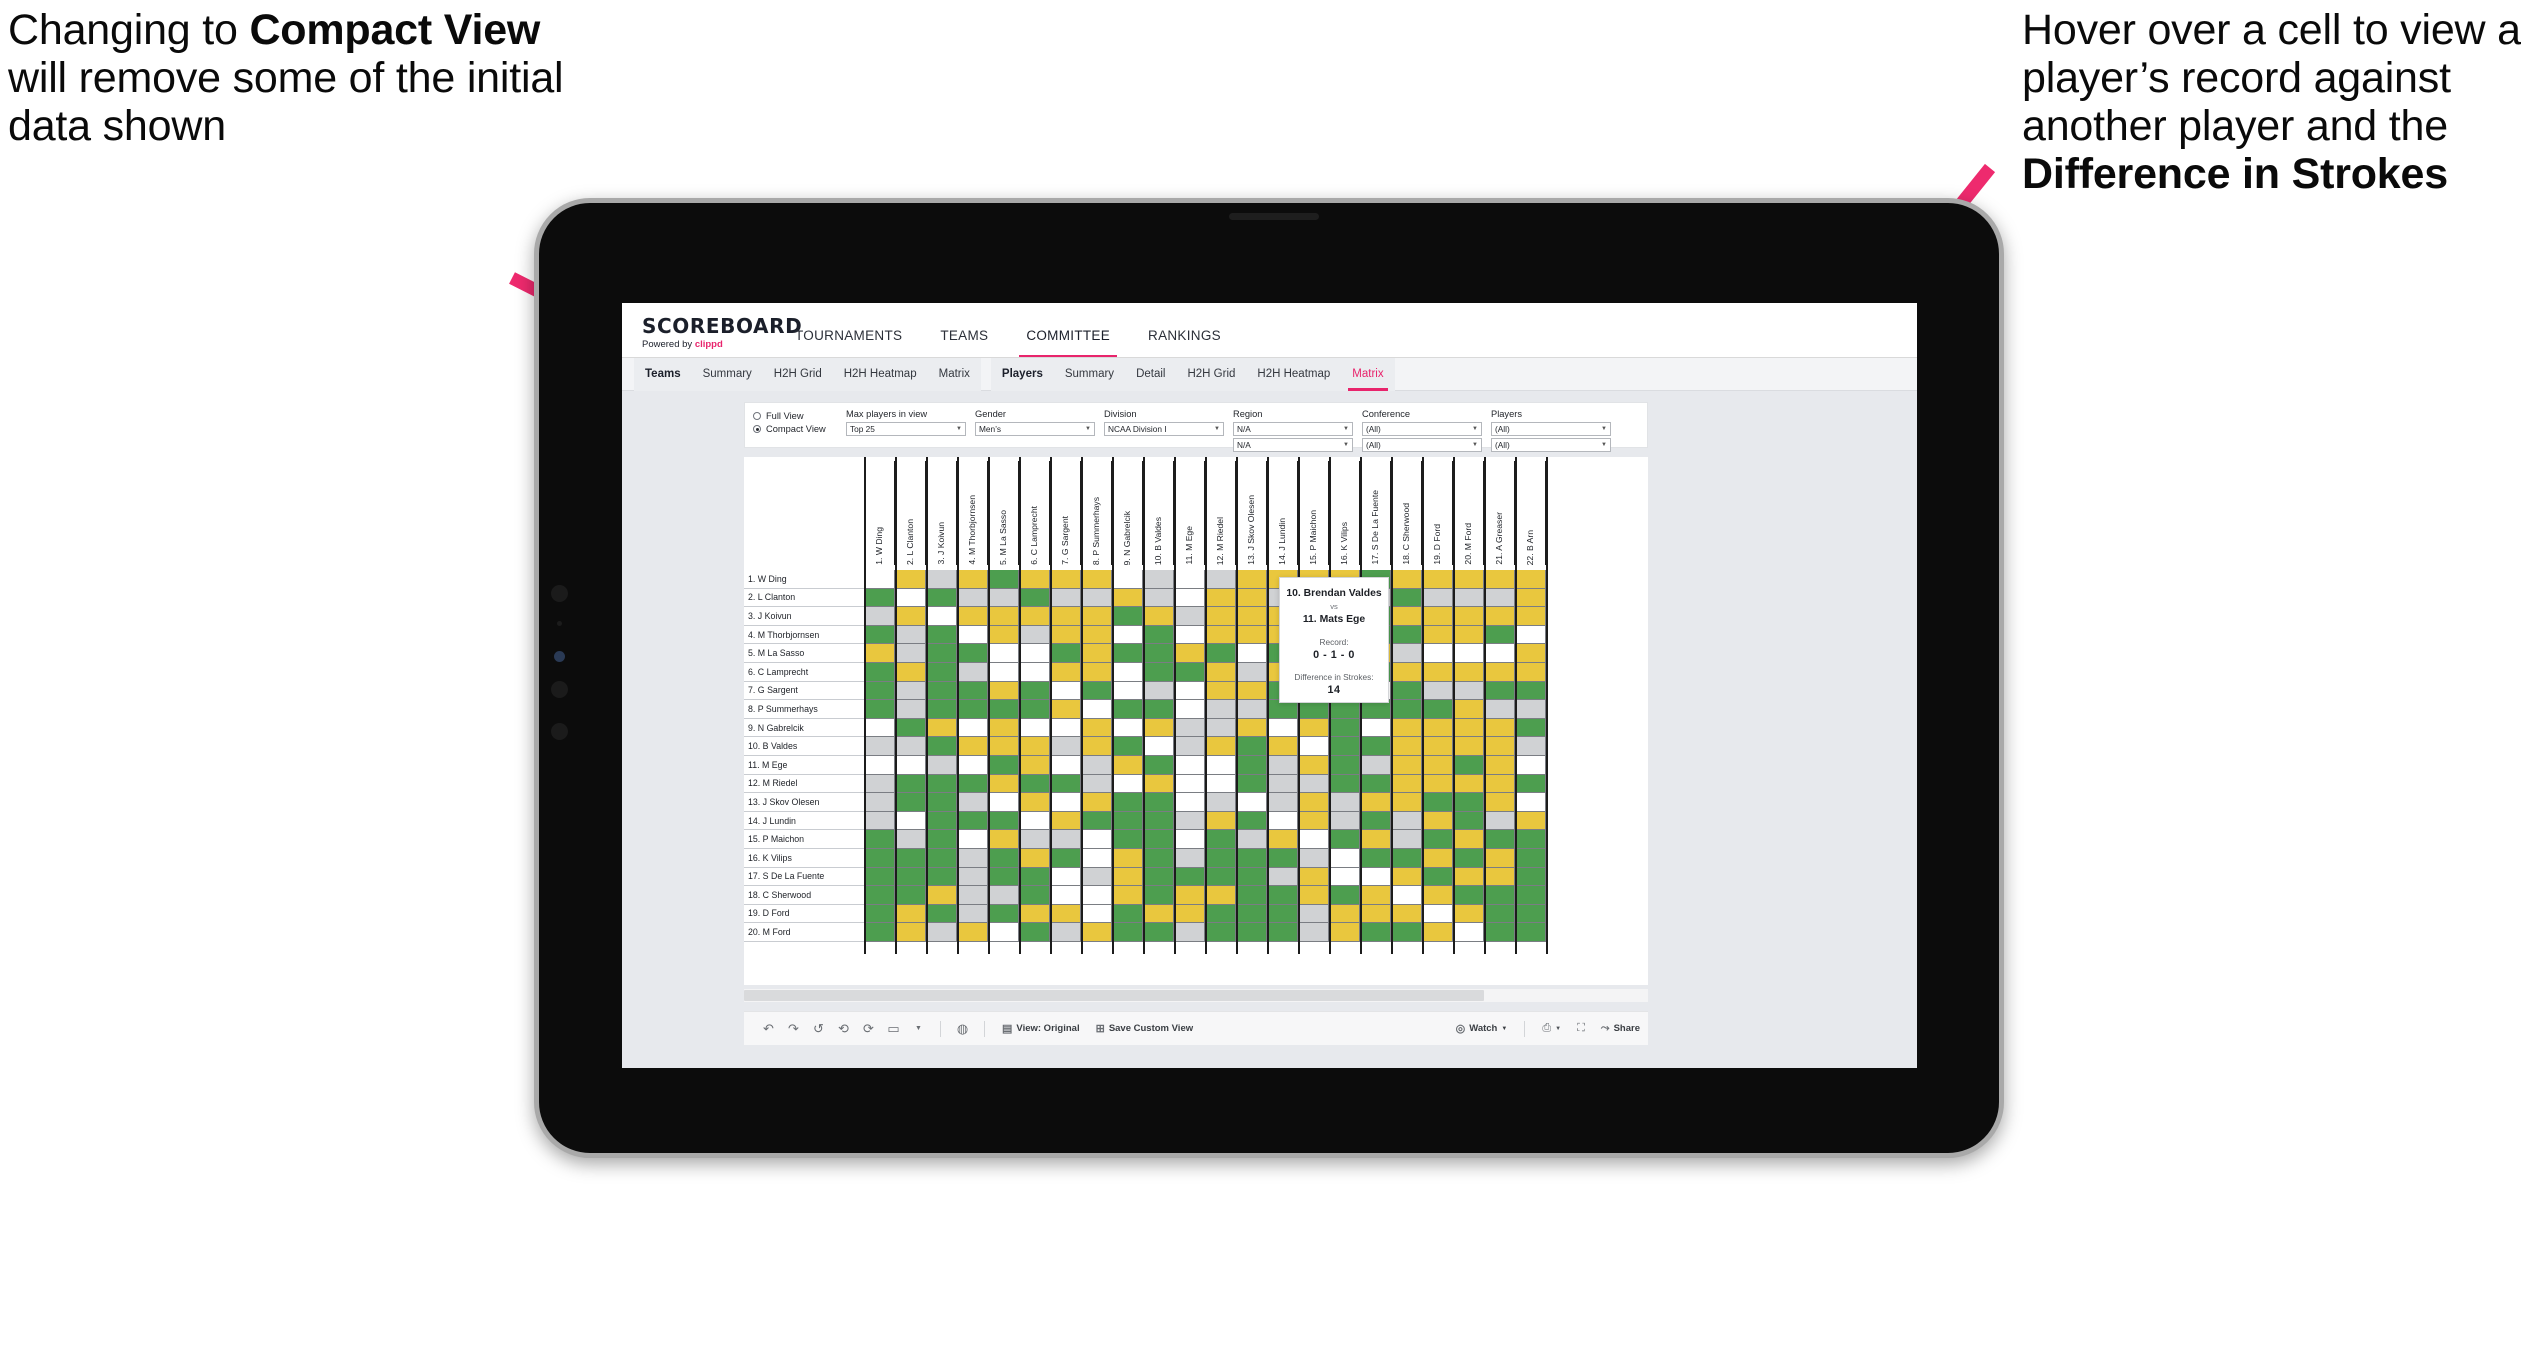  I want to click on radio-compact-view: Compact View, so click(795, 429).